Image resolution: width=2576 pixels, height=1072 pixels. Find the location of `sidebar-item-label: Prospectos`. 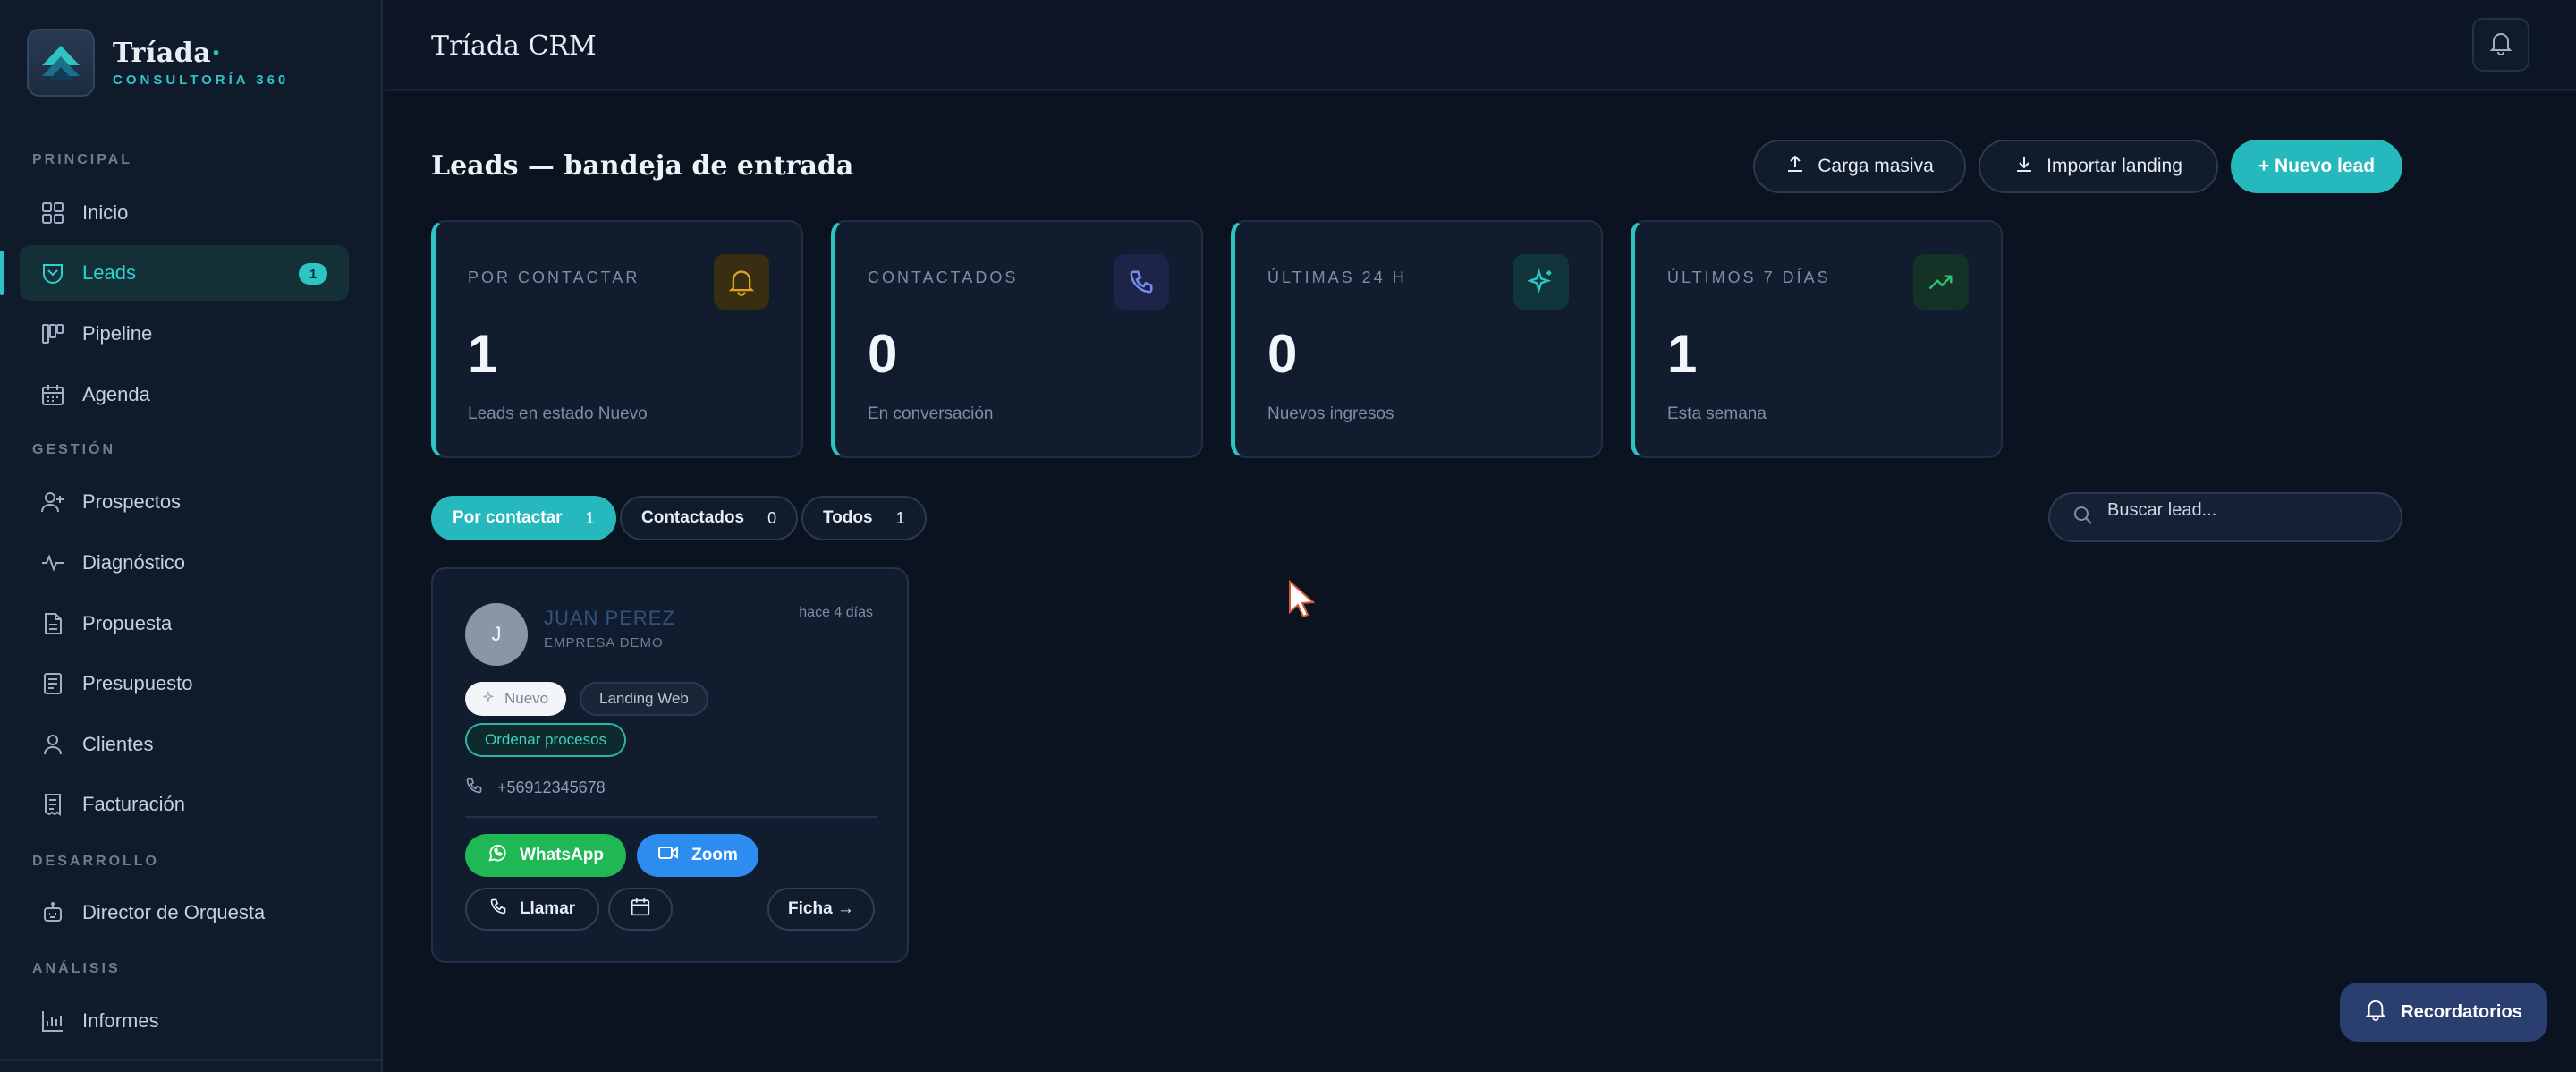

sidebar-item-label: Prospectos is located at coordinates (132, 502).